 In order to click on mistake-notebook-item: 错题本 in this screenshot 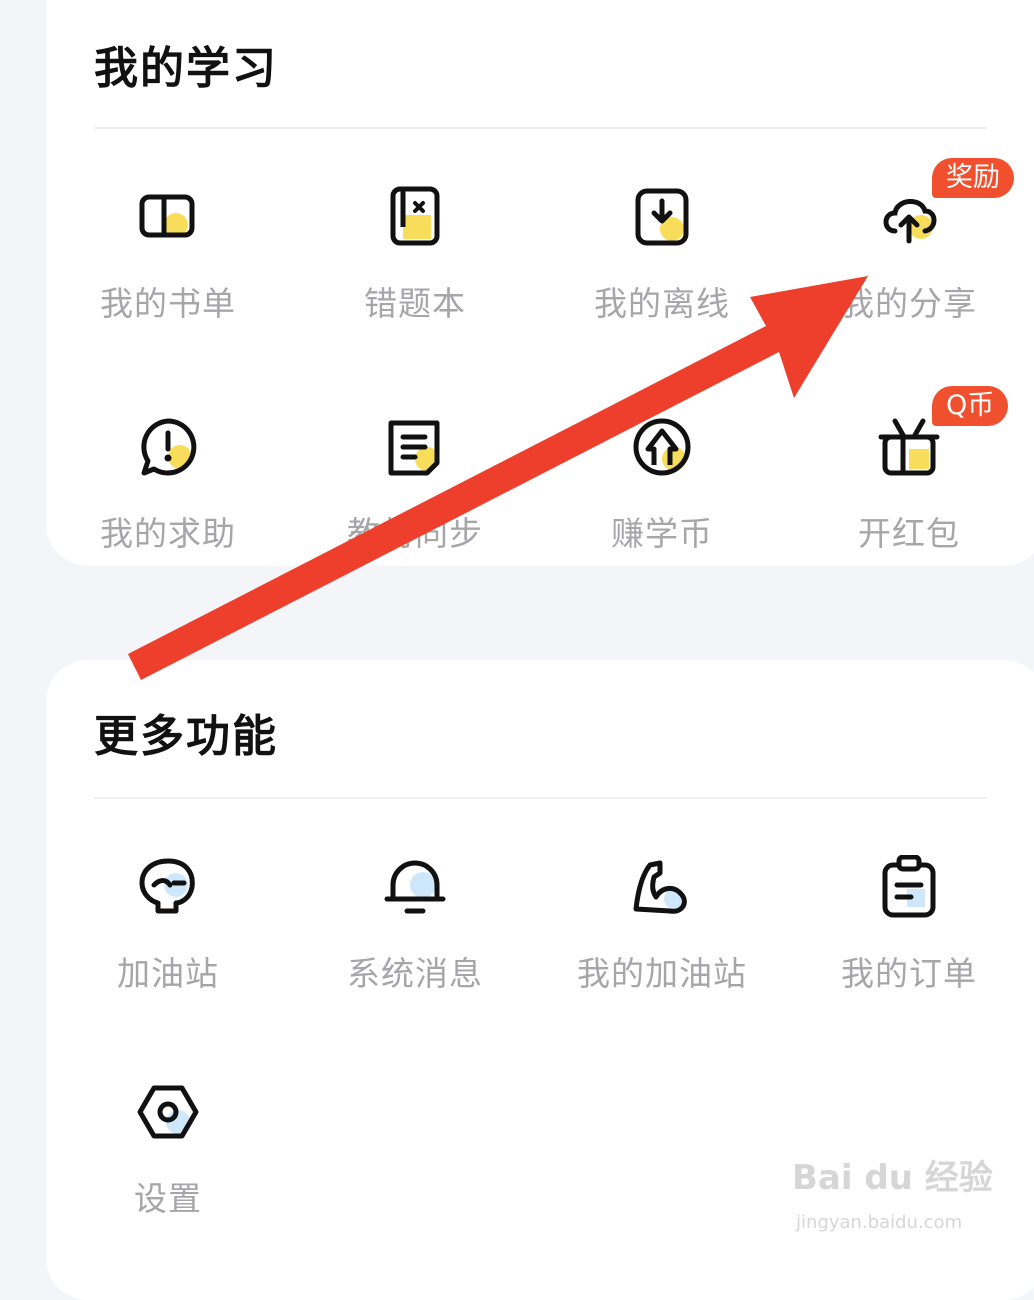, I will do `click(415, 265)`.